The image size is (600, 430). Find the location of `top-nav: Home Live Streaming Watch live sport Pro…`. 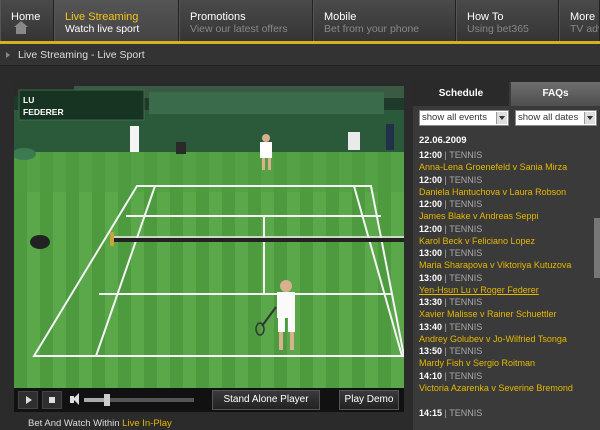

top-nav: Home Live Streaming Watch live sport Pro… is located at coordinates (300, 22).